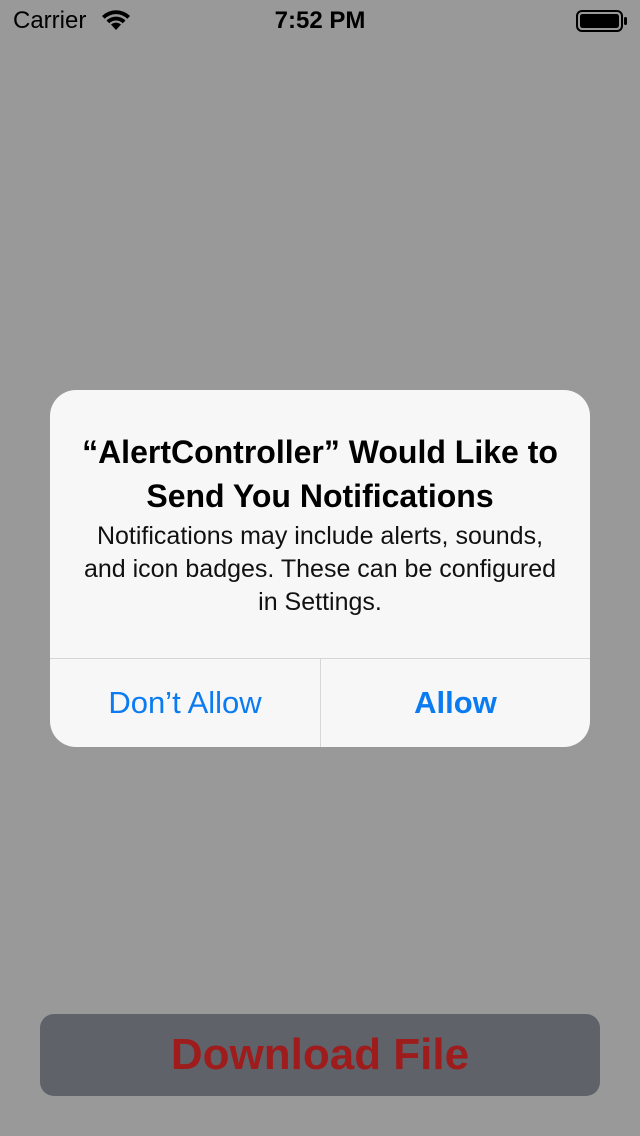  I want to click on download-file-button: Download File, so click(320, 1055).